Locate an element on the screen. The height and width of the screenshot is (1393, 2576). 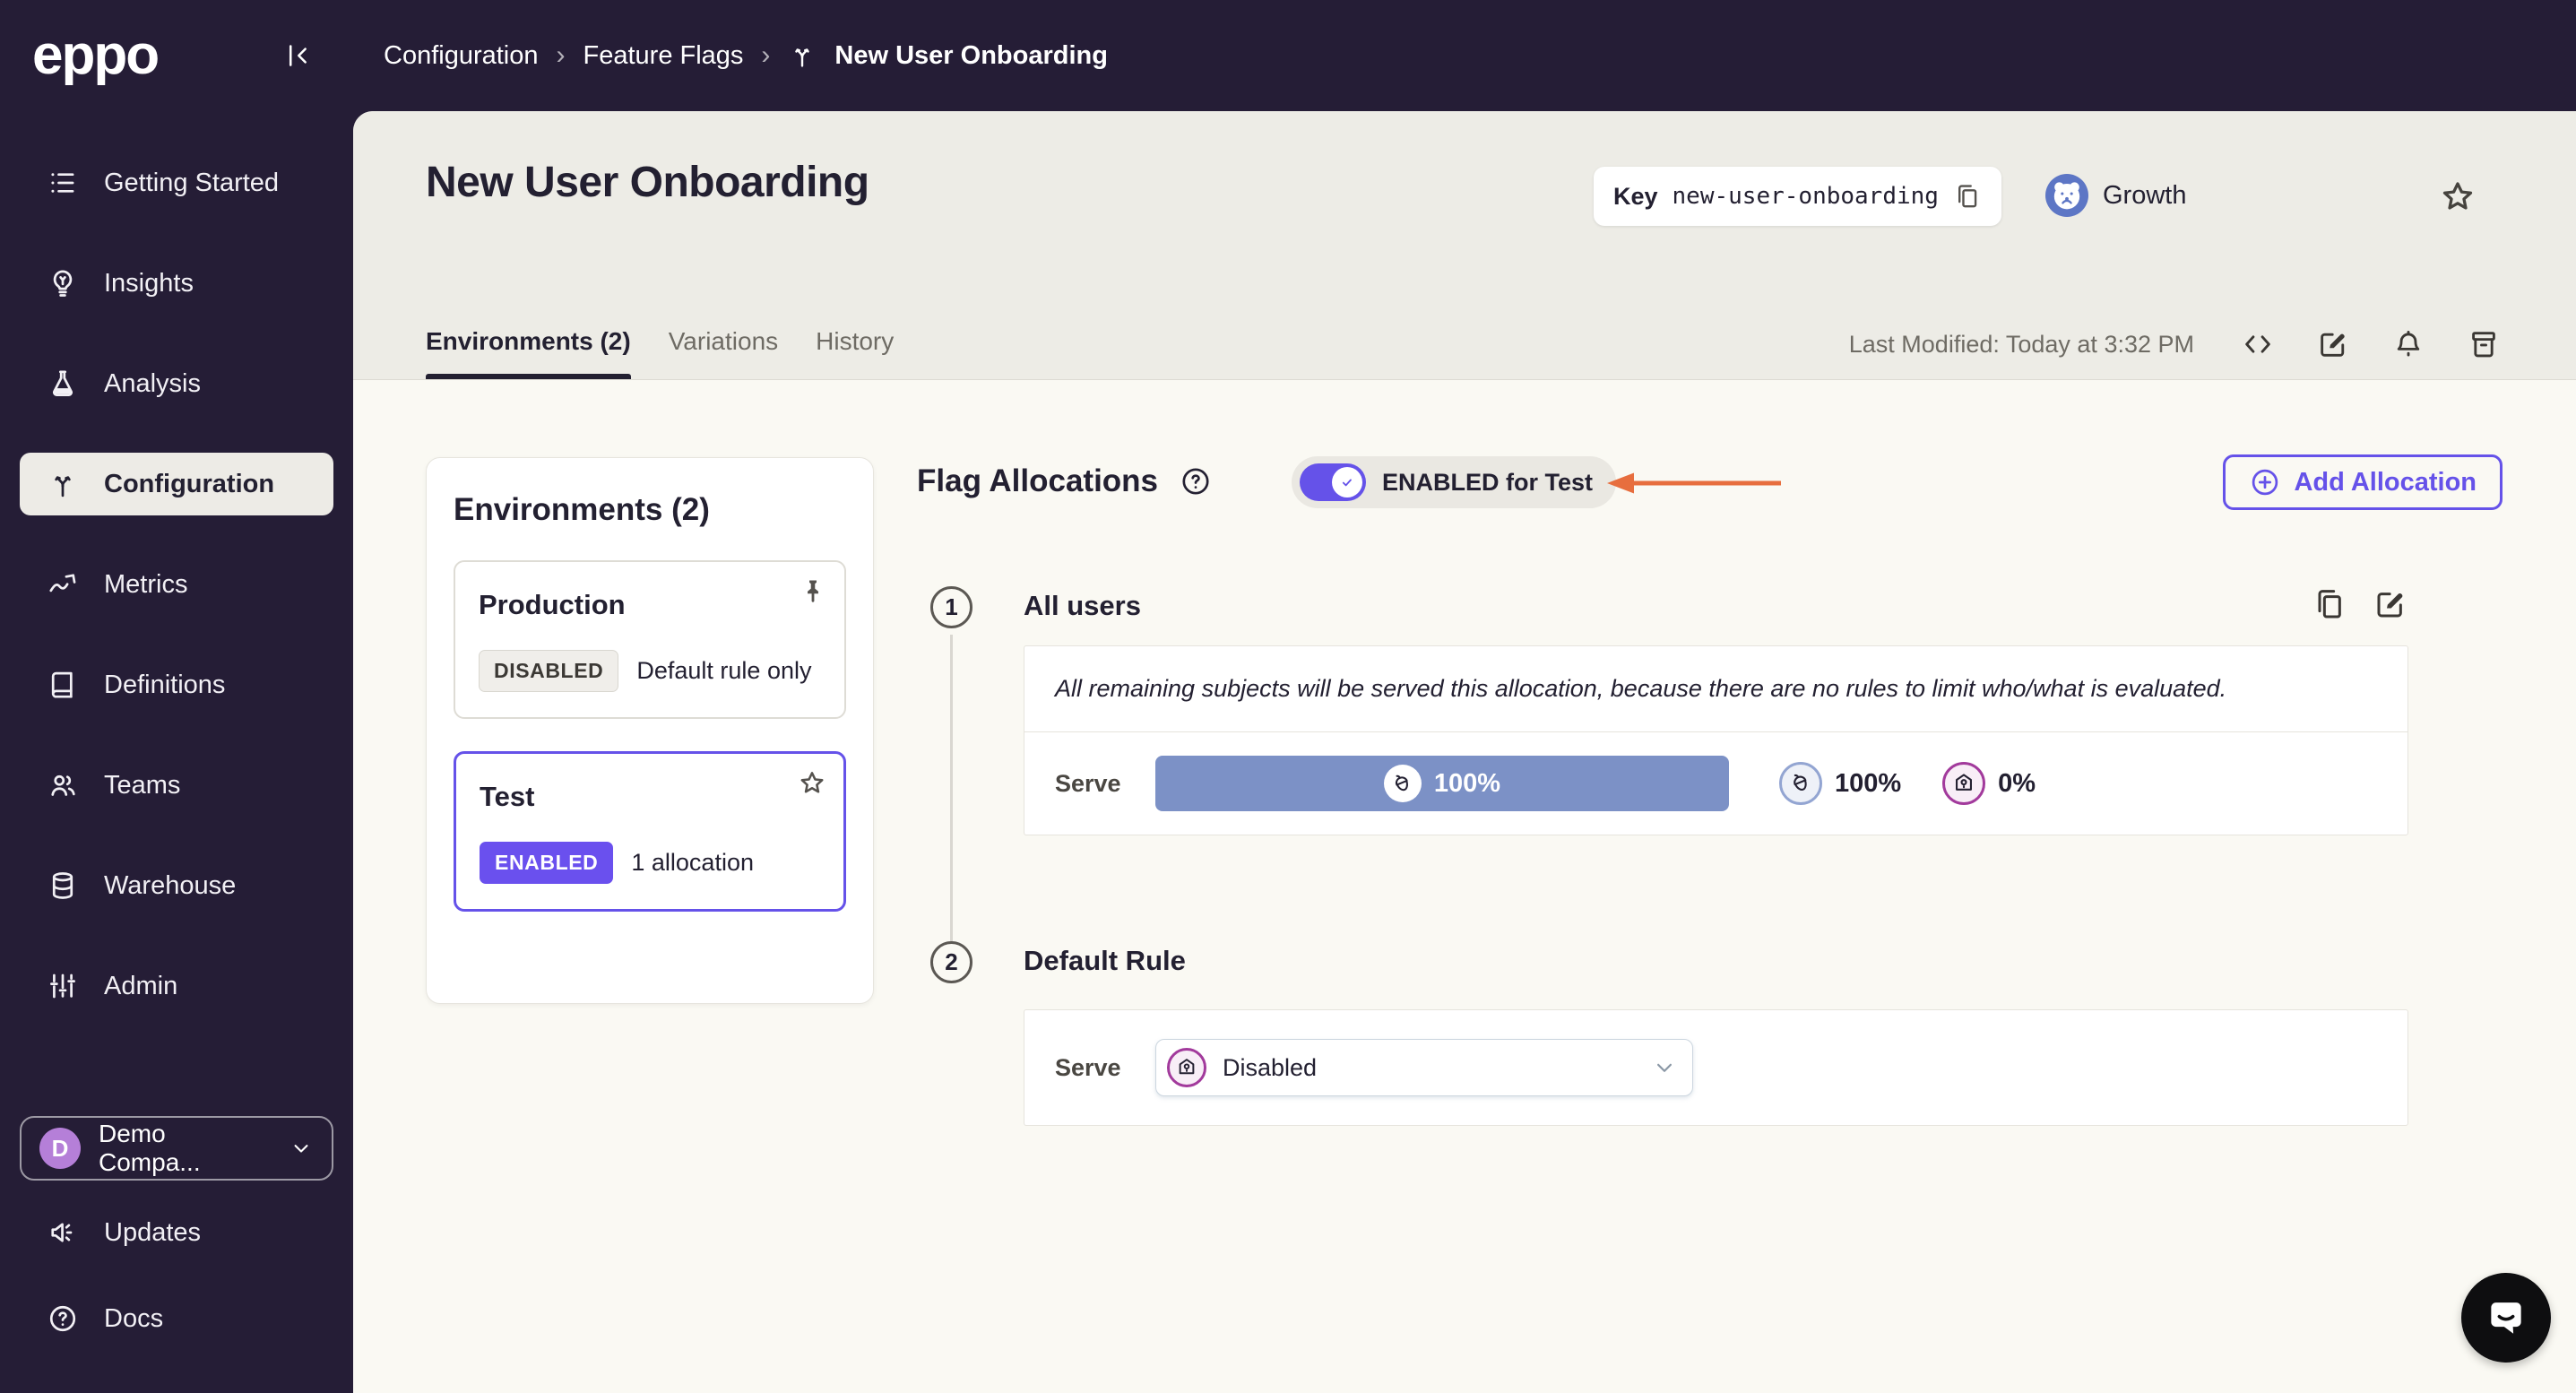
team-badge: Growth is located at coordinates (2115, 195).